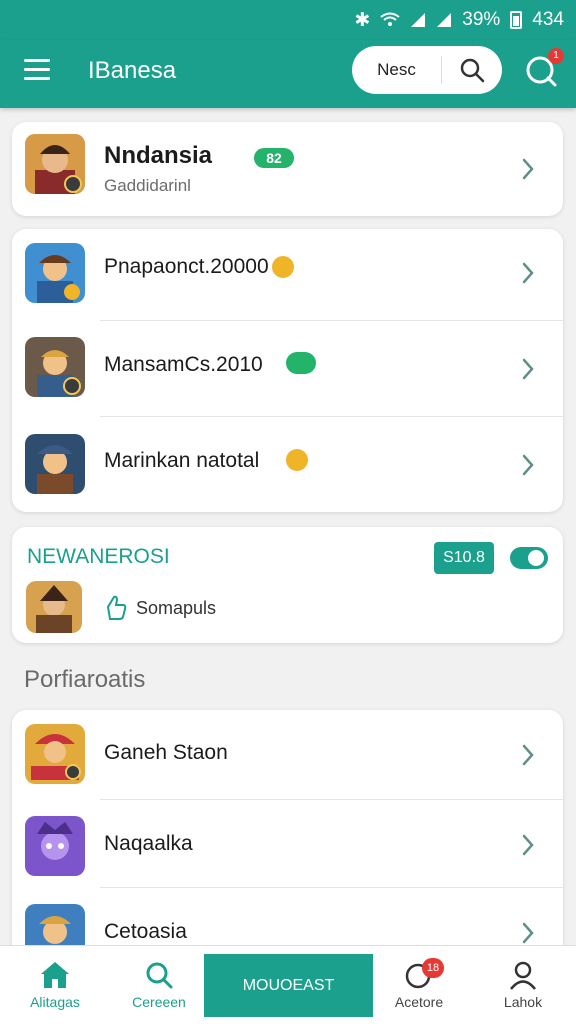 This screenshot has height=1024, width=576. What do you see at coordinates (288, 74) in the screenshot?
I see `app-bar: IBanesa Nesc 1` at bounding box center [288, 74].